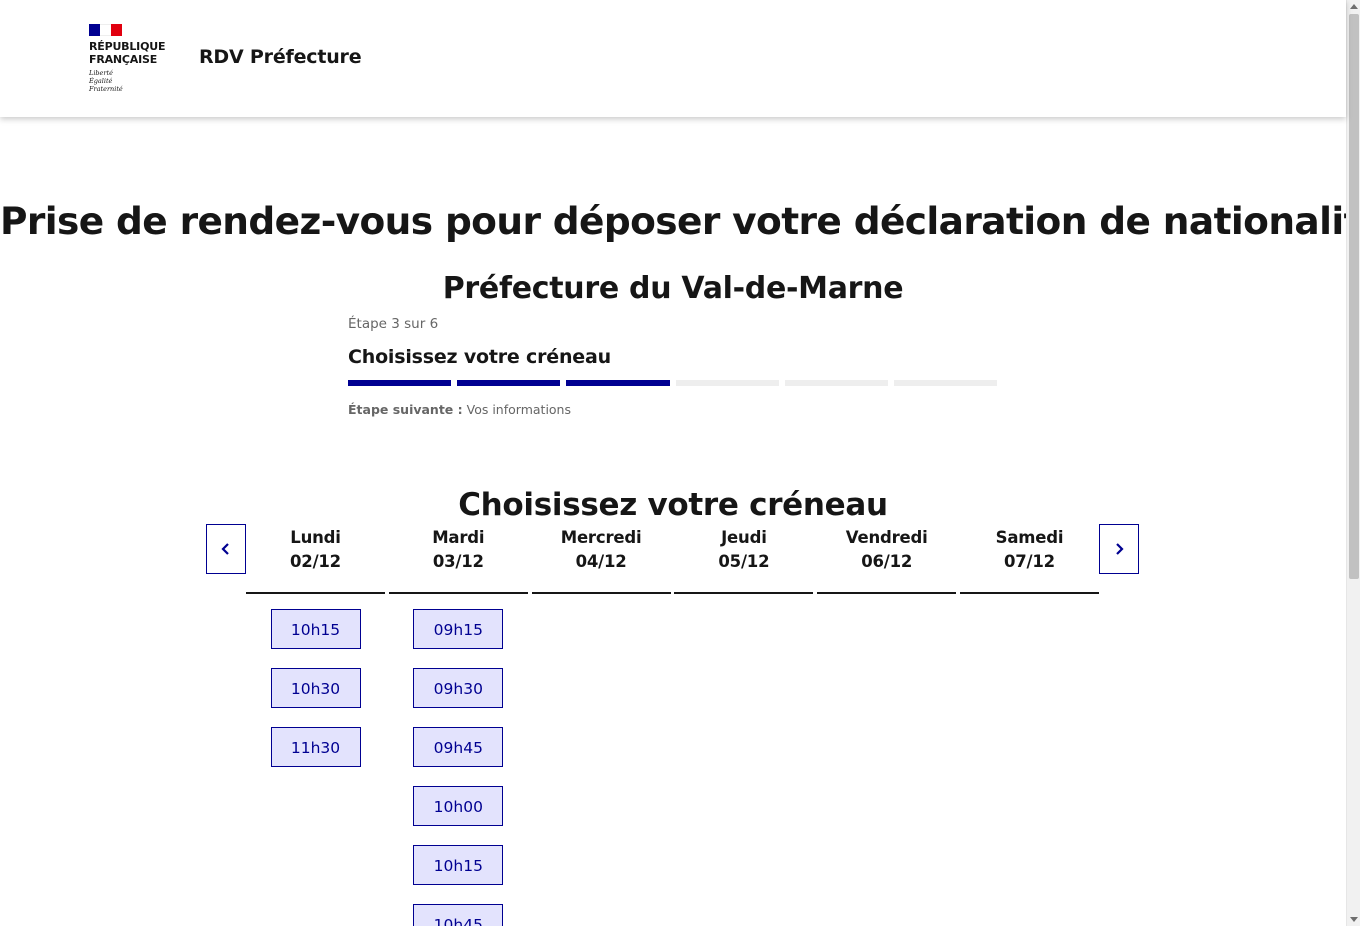  Describe the element at coordinates (887, 561) in the screenshot. I see `day-date: 06/12` at that location.